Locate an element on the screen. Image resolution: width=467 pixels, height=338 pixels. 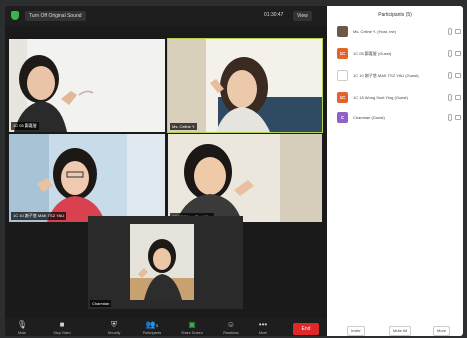
view-button: View is located at coordinates (302, 16).